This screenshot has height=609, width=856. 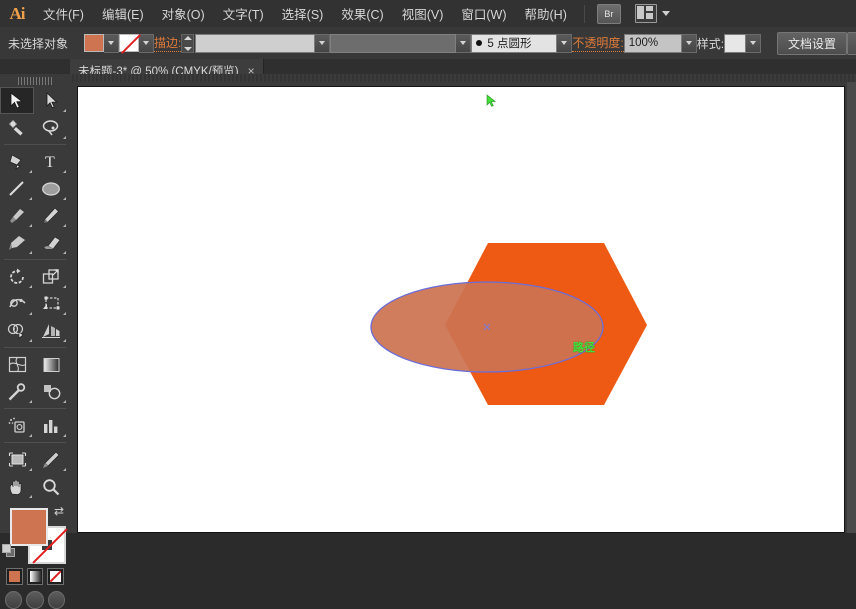 I want to click on opacity-control: 100%, so click(x=660, y=43).